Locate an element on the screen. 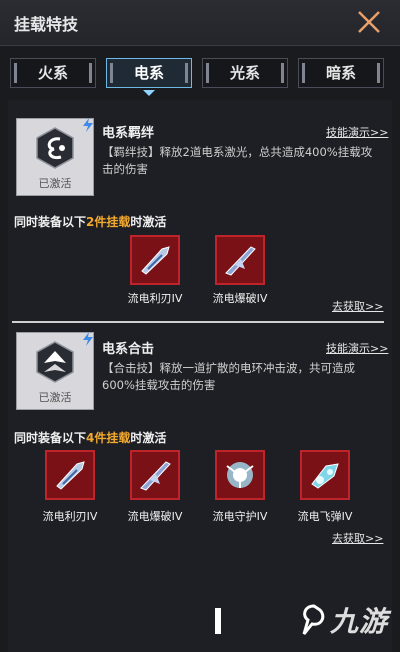 The width and height of the screenshot is (400, 652). missile-pod-icon is located at coordinates (325, 476).